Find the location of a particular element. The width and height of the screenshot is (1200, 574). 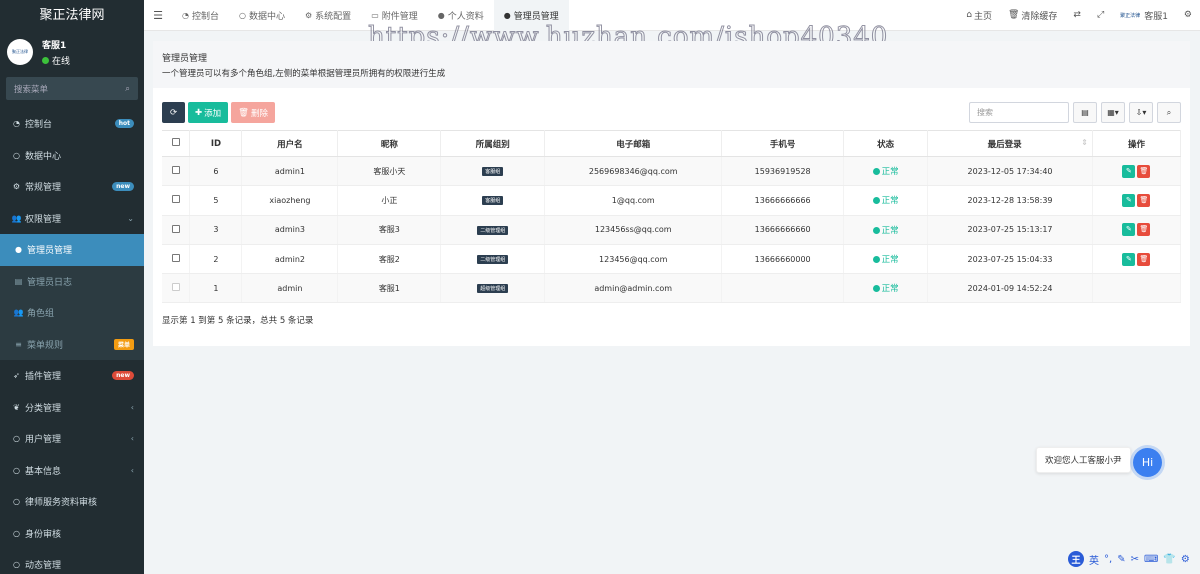

menu-search-input: 搜索菜单 ⌕ is located at coordinates (72, 88).